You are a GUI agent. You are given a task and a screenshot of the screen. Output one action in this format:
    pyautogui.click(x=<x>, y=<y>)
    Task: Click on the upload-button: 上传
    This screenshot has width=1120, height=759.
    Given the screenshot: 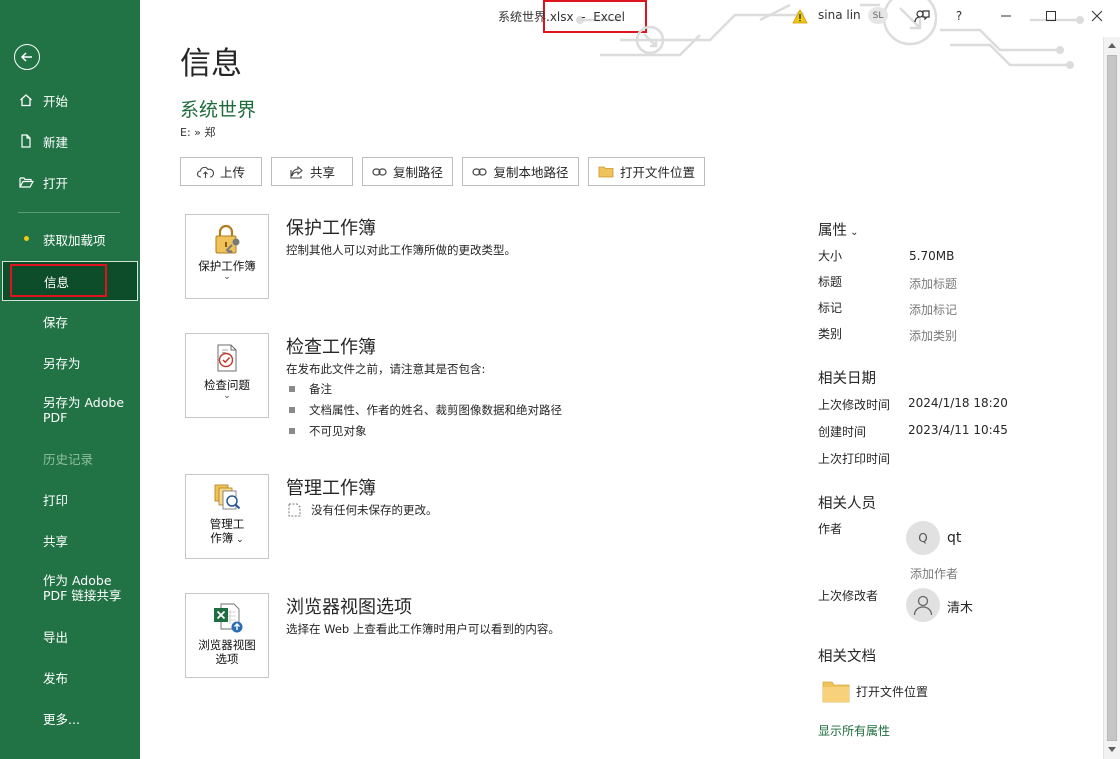 What is the action you would take?
    pyautogui.click(x=221, y=171)
    